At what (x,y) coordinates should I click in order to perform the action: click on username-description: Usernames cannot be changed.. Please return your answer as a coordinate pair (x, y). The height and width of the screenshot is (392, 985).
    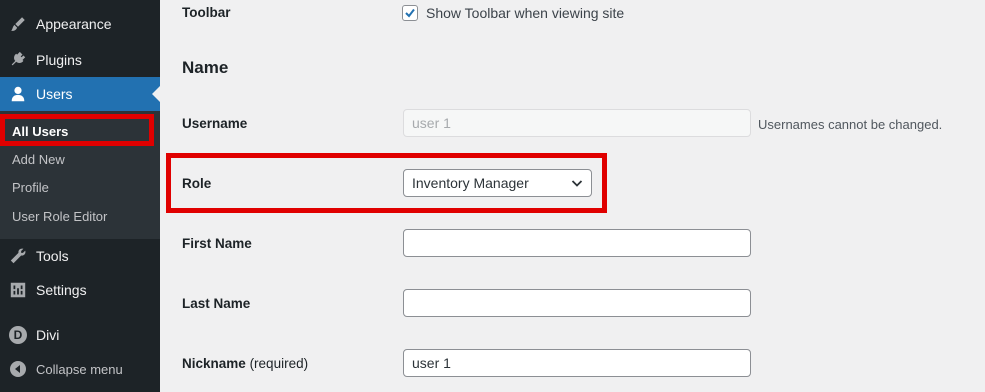
    Looking at the image, I should click on (850, 124).